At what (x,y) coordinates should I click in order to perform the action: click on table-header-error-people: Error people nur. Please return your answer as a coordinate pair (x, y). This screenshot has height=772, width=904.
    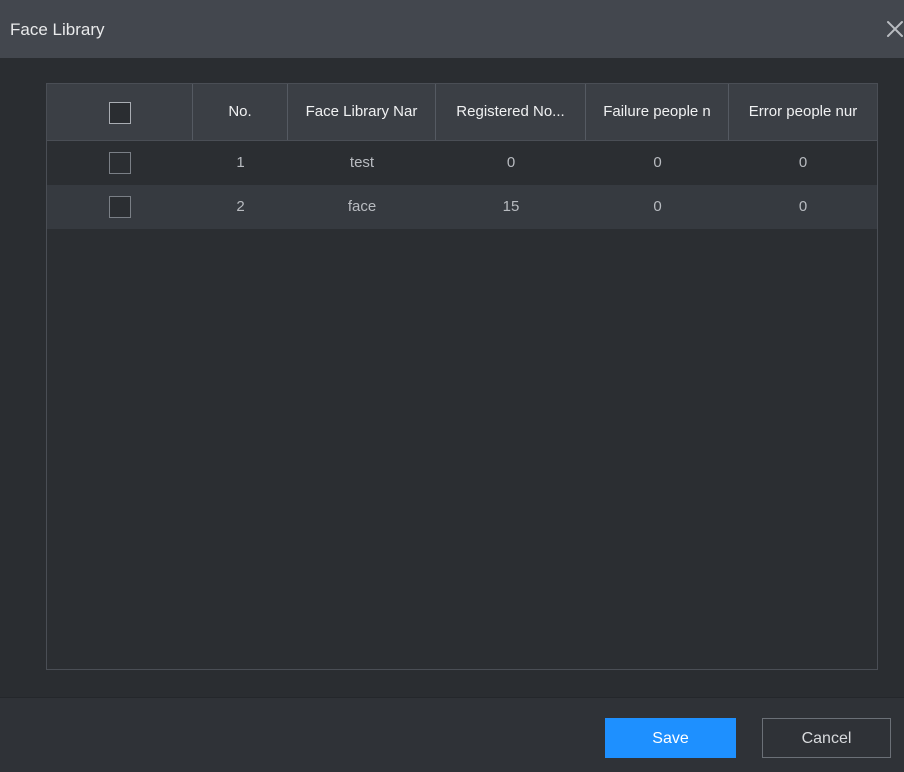
    Looking at the image, I should click on (803, 111).